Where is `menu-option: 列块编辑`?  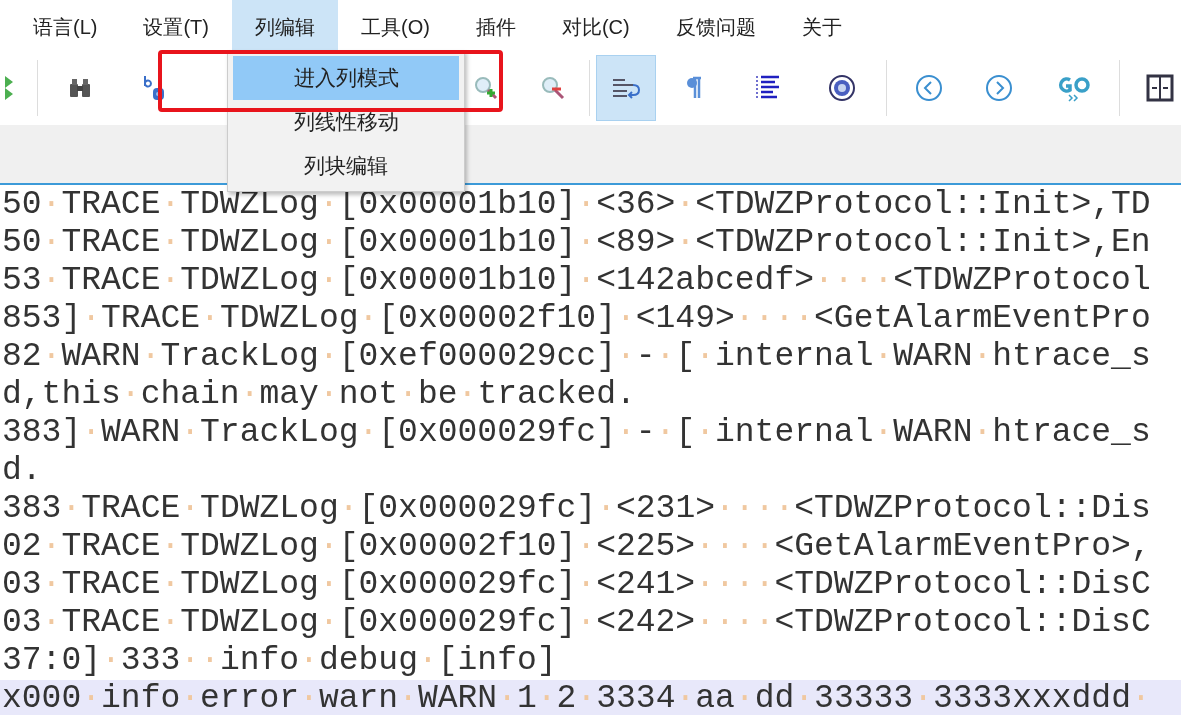
menu-option: 列块编辑 is located at coordinates (346, 166).